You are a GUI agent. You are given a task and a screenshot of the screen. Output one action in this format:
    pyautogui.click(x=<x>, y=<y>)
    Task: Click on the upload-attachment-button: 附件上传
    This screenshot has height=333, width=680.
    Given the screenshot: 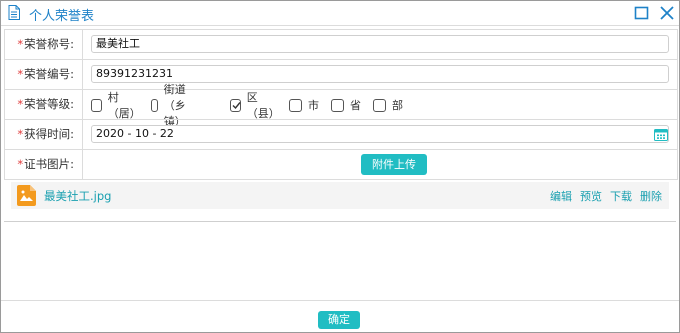 What is the action you would take?
    pyautogui.click(x=394, y=164)
    